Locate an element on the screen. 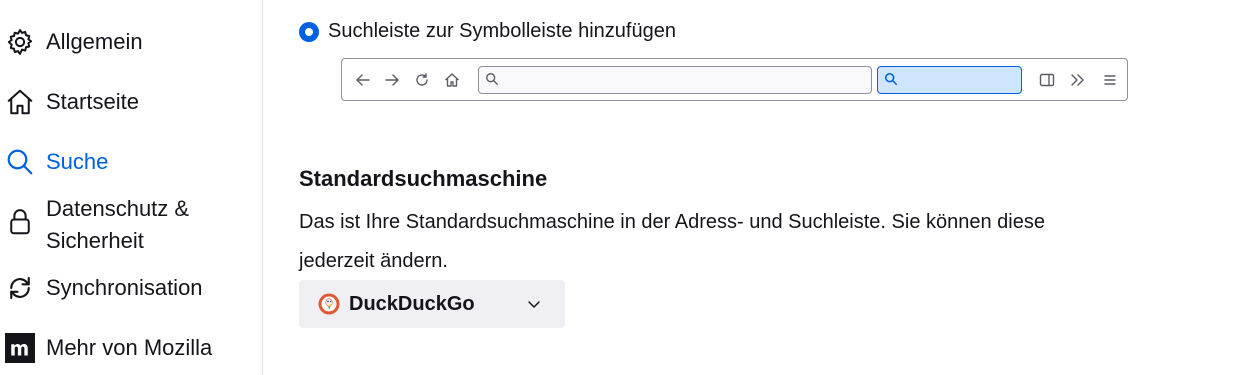  forward-arrow-icon is located at coordinates (392, 80).